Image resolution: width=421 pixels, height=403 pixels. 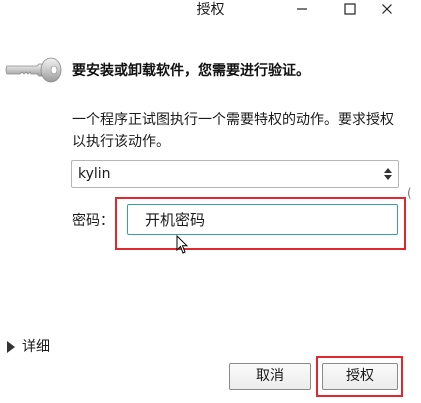 What do you see at coordinates (33, 70) in the screenshot?
I see `key-icon` at bounding box center [33, 70].